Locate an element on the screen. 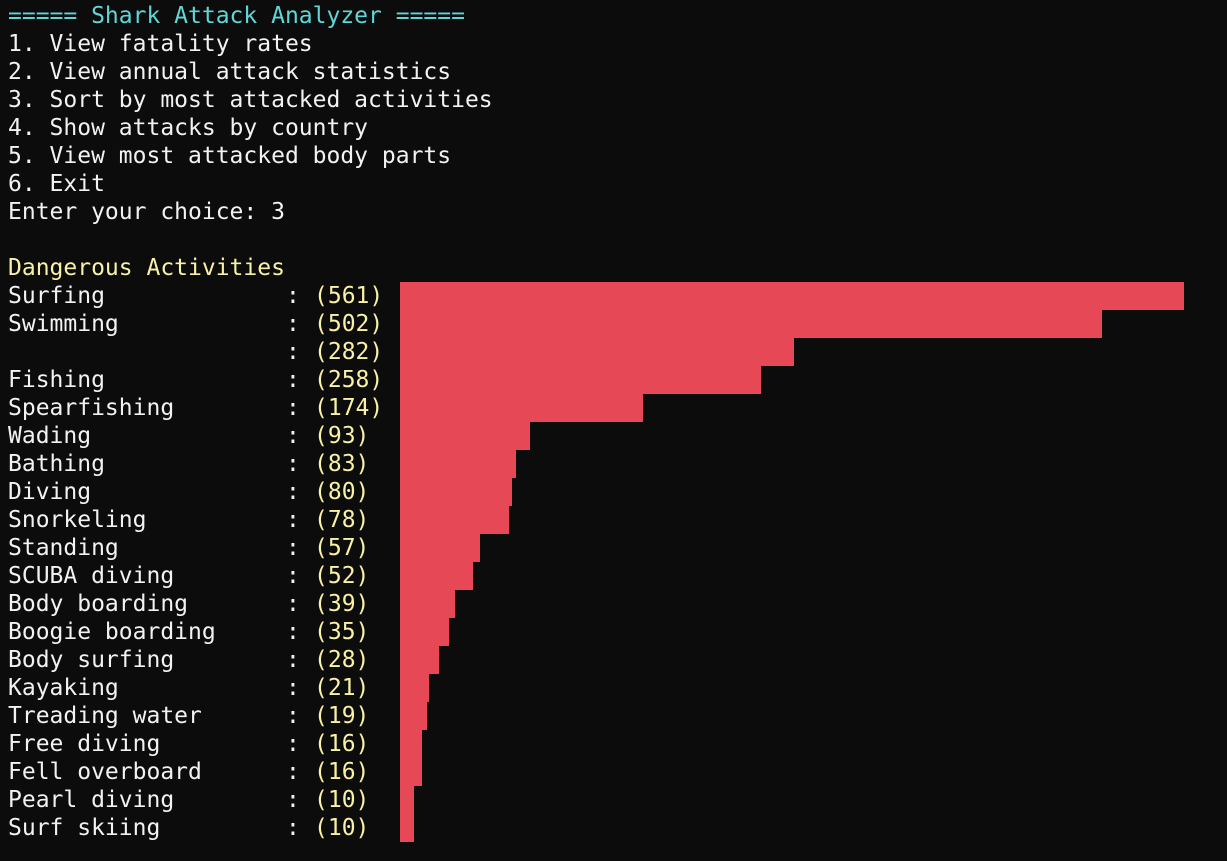  activity-label: Free diving is located at coordinates (84, 744).